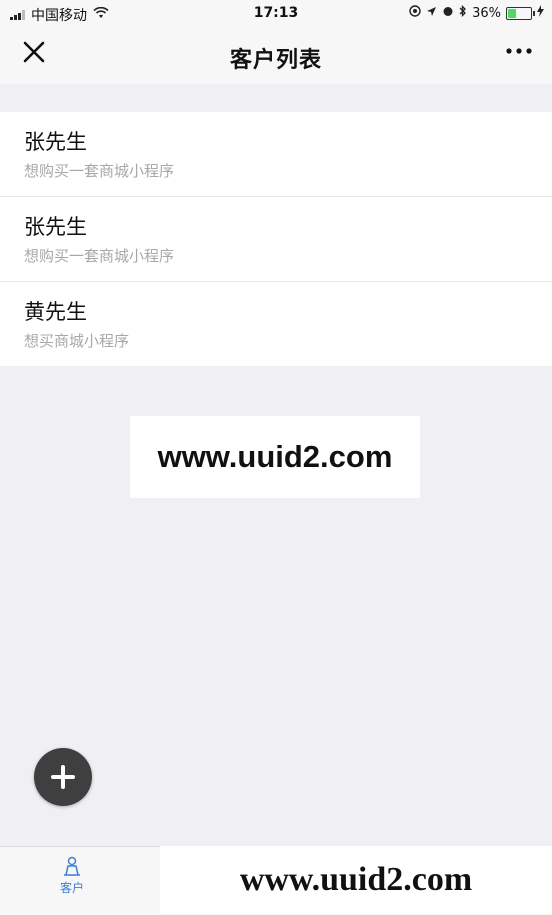  What do you see at coordinates (71, 888) in the screenshot?
I see `tab-label: 客户` at bounding box center [71, 888].